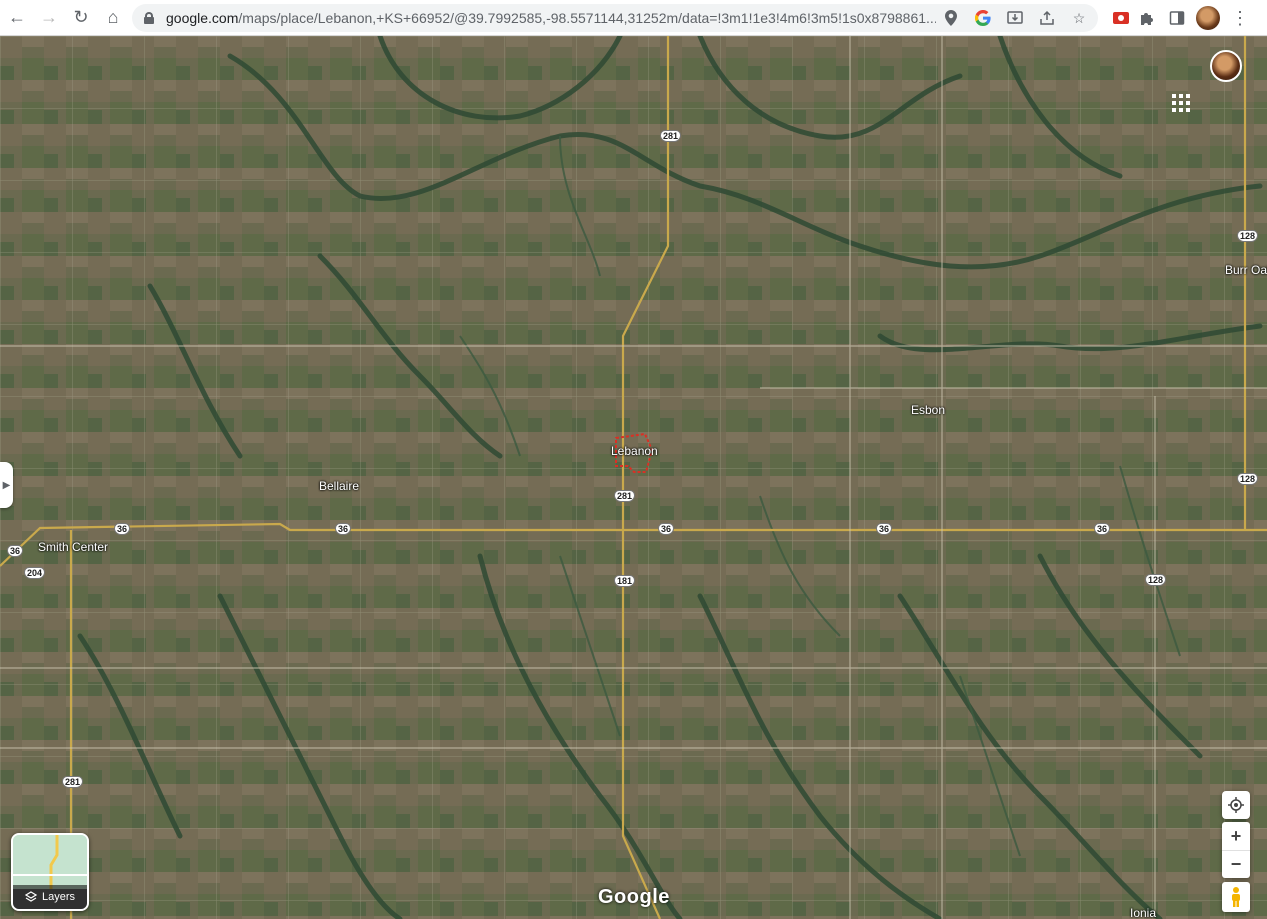  I want to click on kebab-menu-icon: ⋮, so click(1240, 18).